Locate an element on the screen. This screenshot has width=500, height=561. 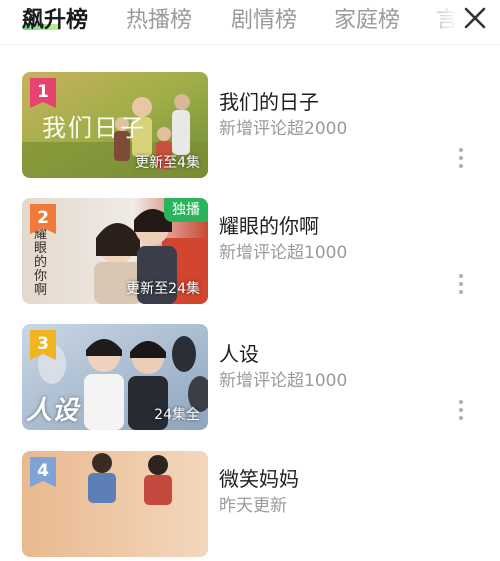
rank-badge: 1 is located at coordinates (43, 93).